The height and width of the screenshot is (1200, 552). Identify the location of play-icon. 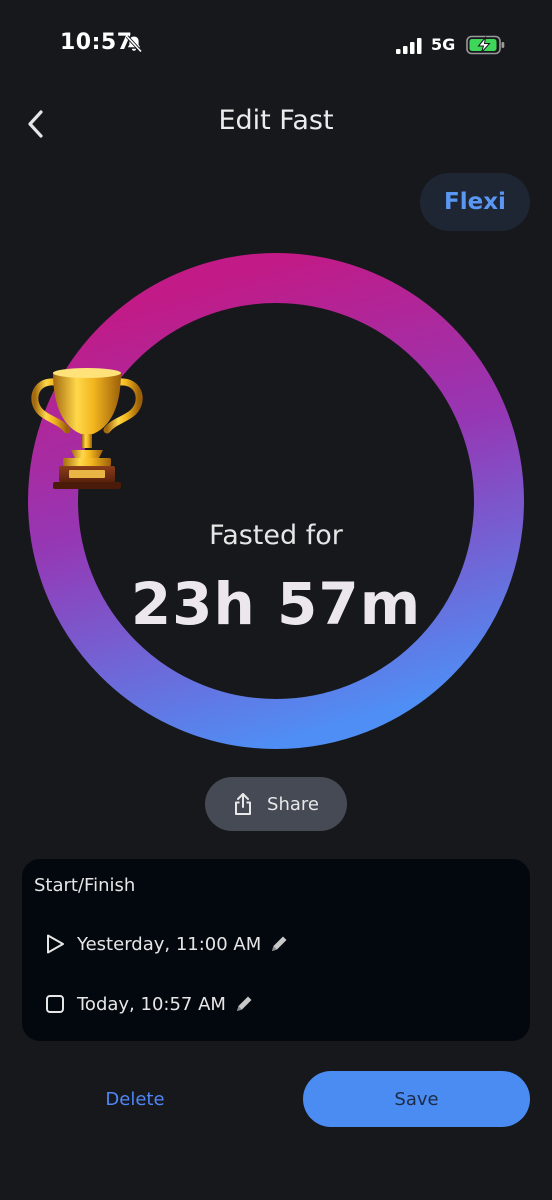
(55, 944).